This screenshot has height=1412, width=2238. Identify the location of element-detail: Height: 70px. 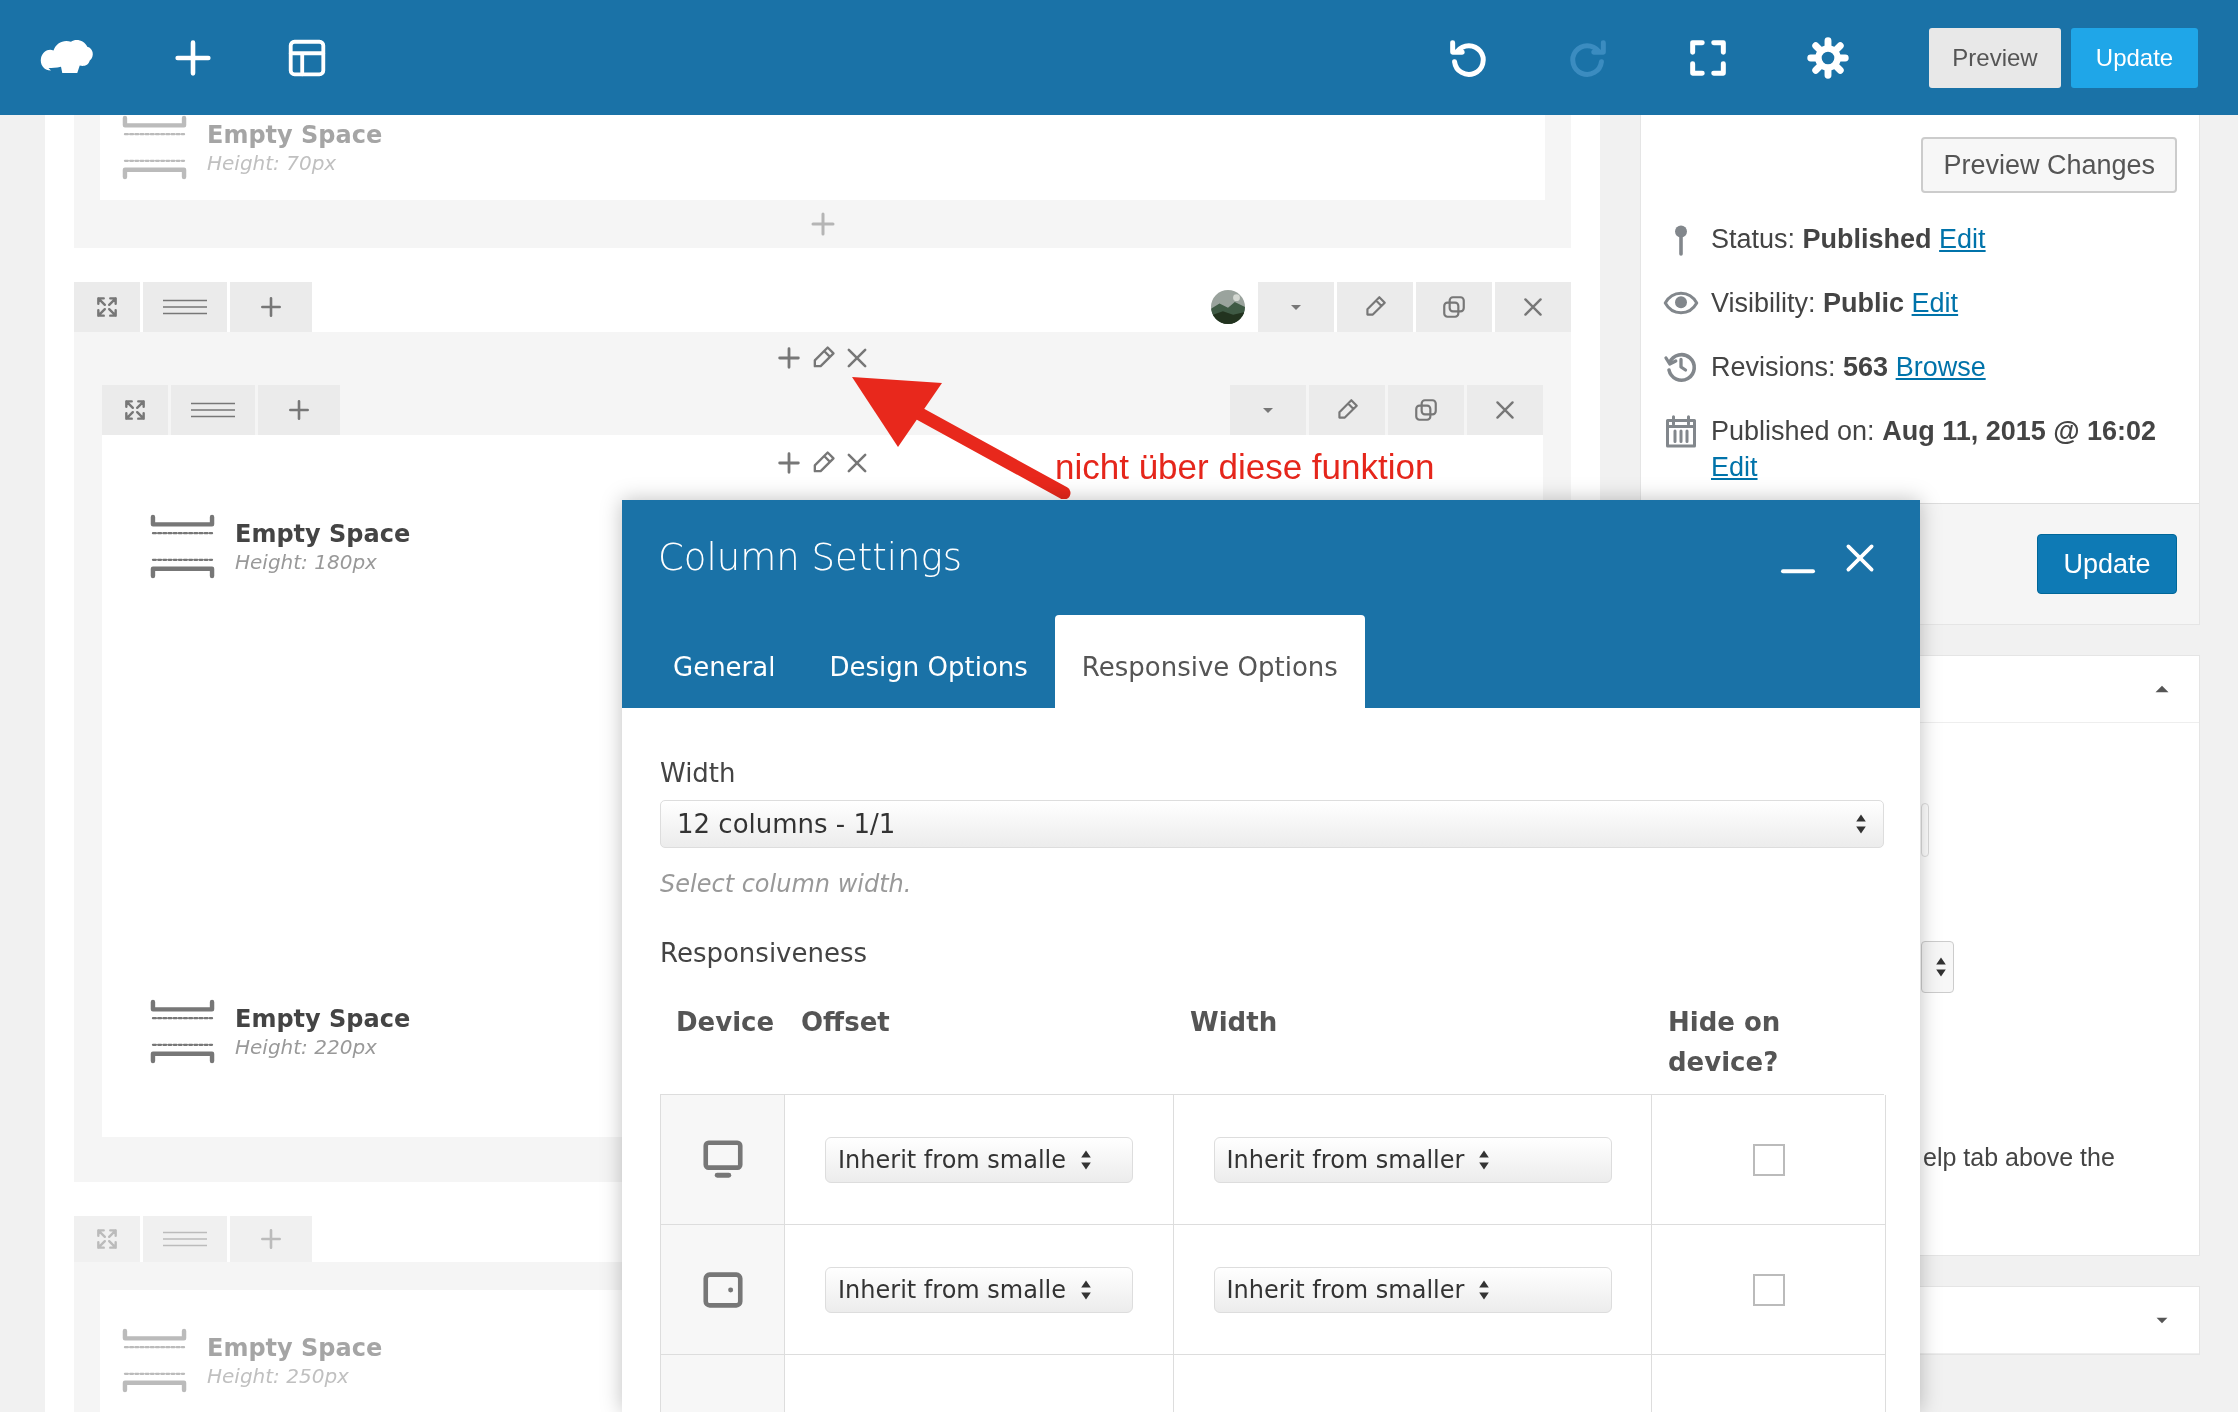
(272, 162).